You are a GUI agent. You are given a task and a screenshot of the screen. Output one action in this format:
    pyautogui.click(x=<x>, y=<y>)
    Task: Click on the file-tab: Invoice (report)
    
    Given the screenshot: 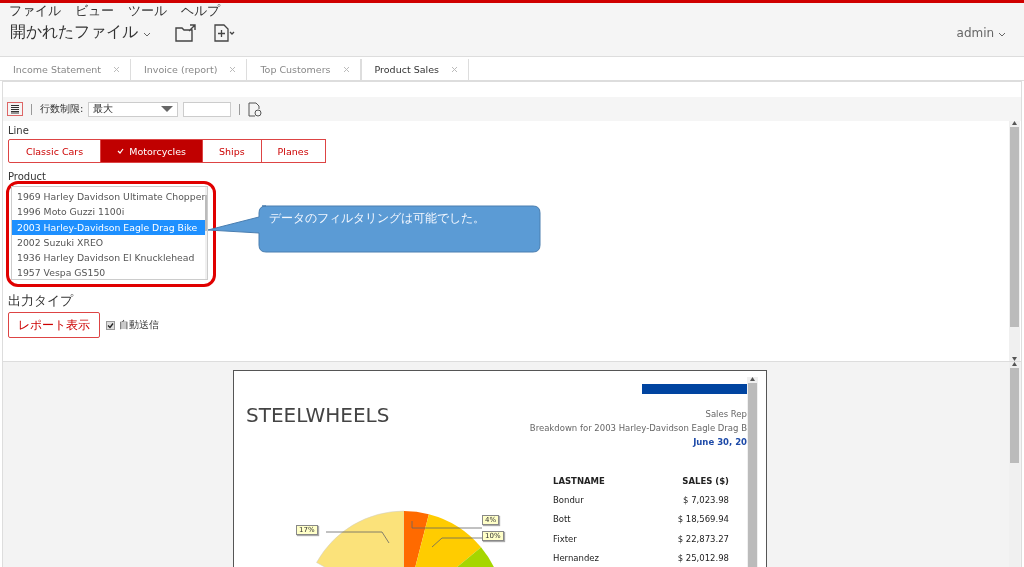 What is the action you would take?
    pyautogui.click(x=189, y=69)
    